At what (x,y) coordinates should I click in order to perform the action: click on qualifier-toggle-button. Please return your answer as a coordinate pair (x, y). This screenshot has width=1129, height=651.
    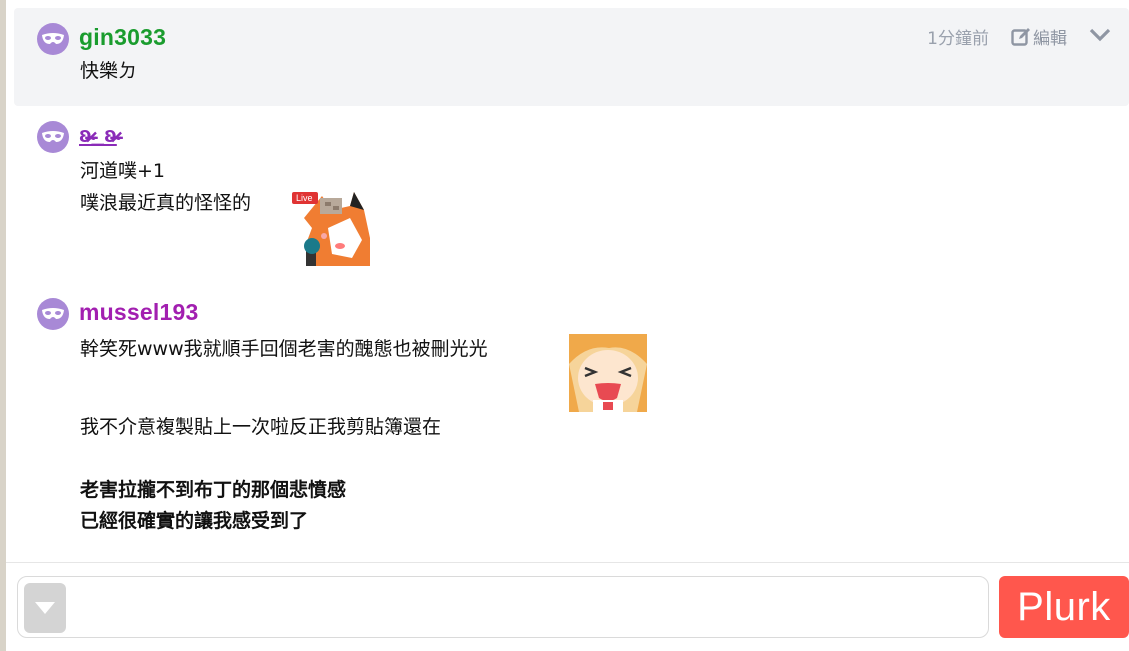
    Looking at the image, I should click on (45, 608).